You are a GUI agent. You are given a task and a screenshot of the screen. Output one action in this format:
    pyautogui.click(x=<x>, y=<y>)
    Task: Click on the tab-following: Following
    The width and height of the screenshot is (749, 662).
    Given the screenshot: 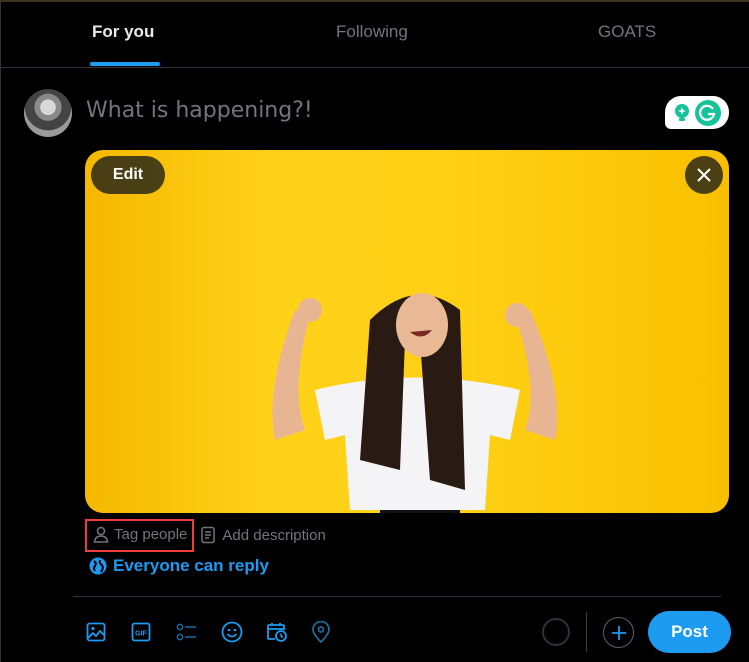 What is the action you would take?
    pyautogui.click(x=372, y=32)
    